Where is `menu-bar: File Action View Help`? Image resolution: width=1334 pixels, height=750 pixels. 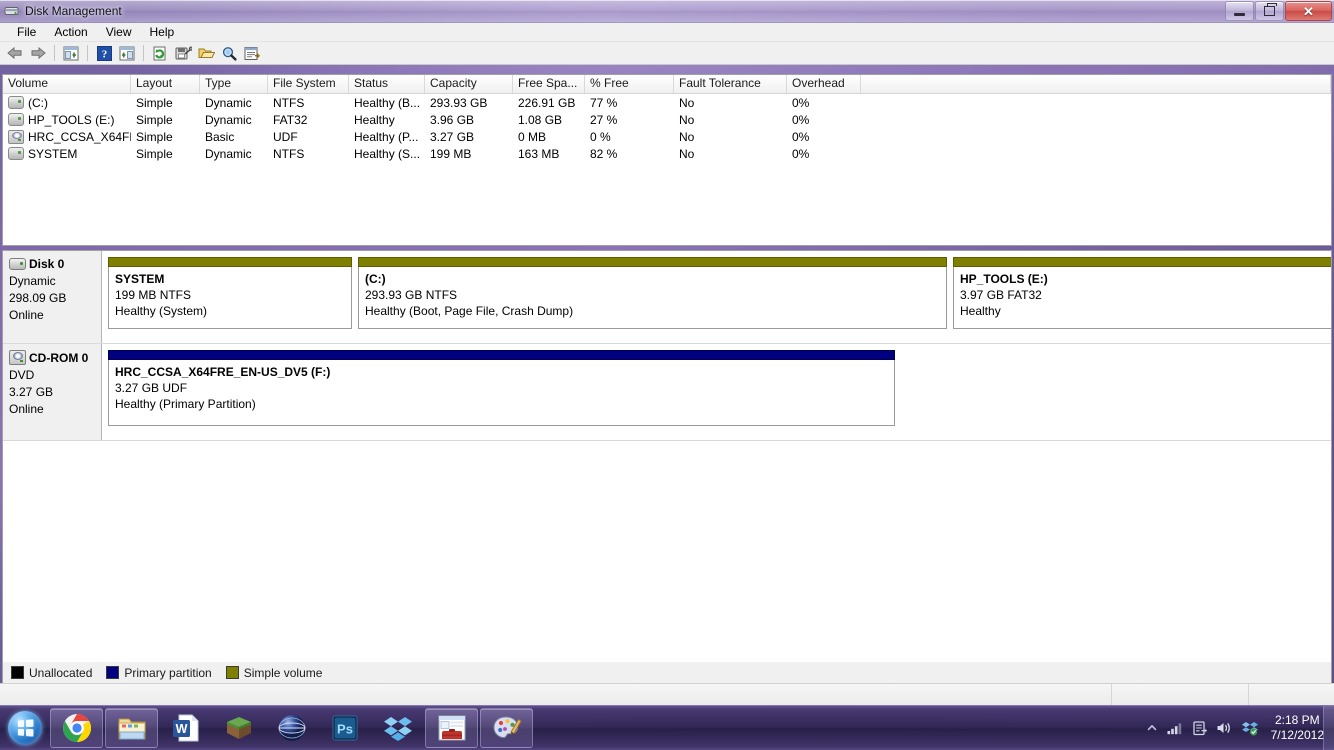 menu-bar: File Action View Help is located at coordinates (667, 32).